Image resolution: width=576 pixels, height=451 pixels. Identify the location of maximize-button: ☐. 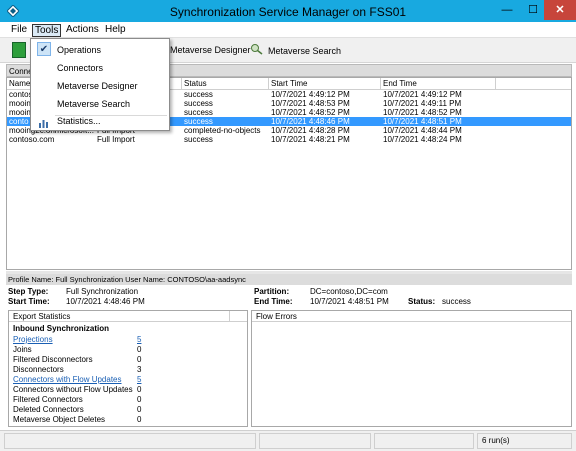
(533, 10).